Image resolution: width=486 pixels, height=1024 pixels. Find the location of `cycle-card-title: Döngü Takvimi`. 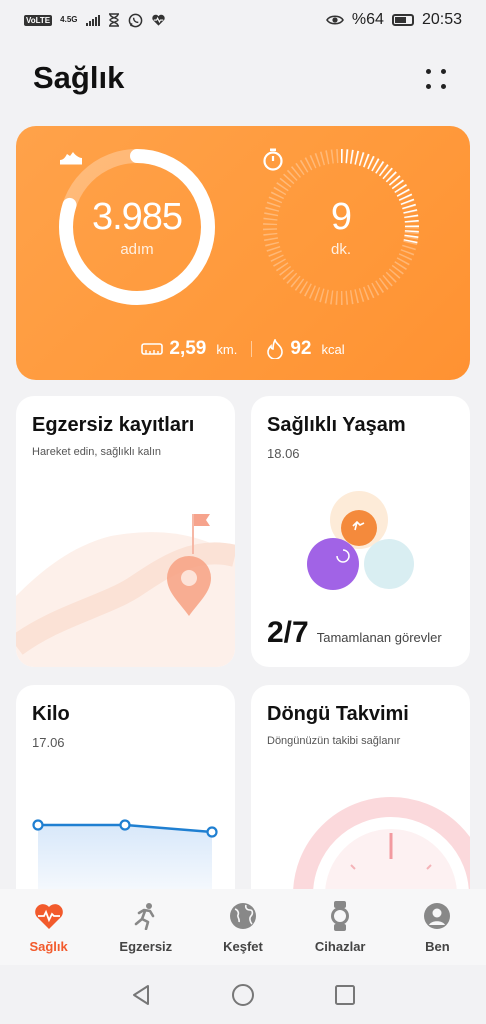

cycle-card-title: Döngü Takvimi is located at coordinates (338, 714).